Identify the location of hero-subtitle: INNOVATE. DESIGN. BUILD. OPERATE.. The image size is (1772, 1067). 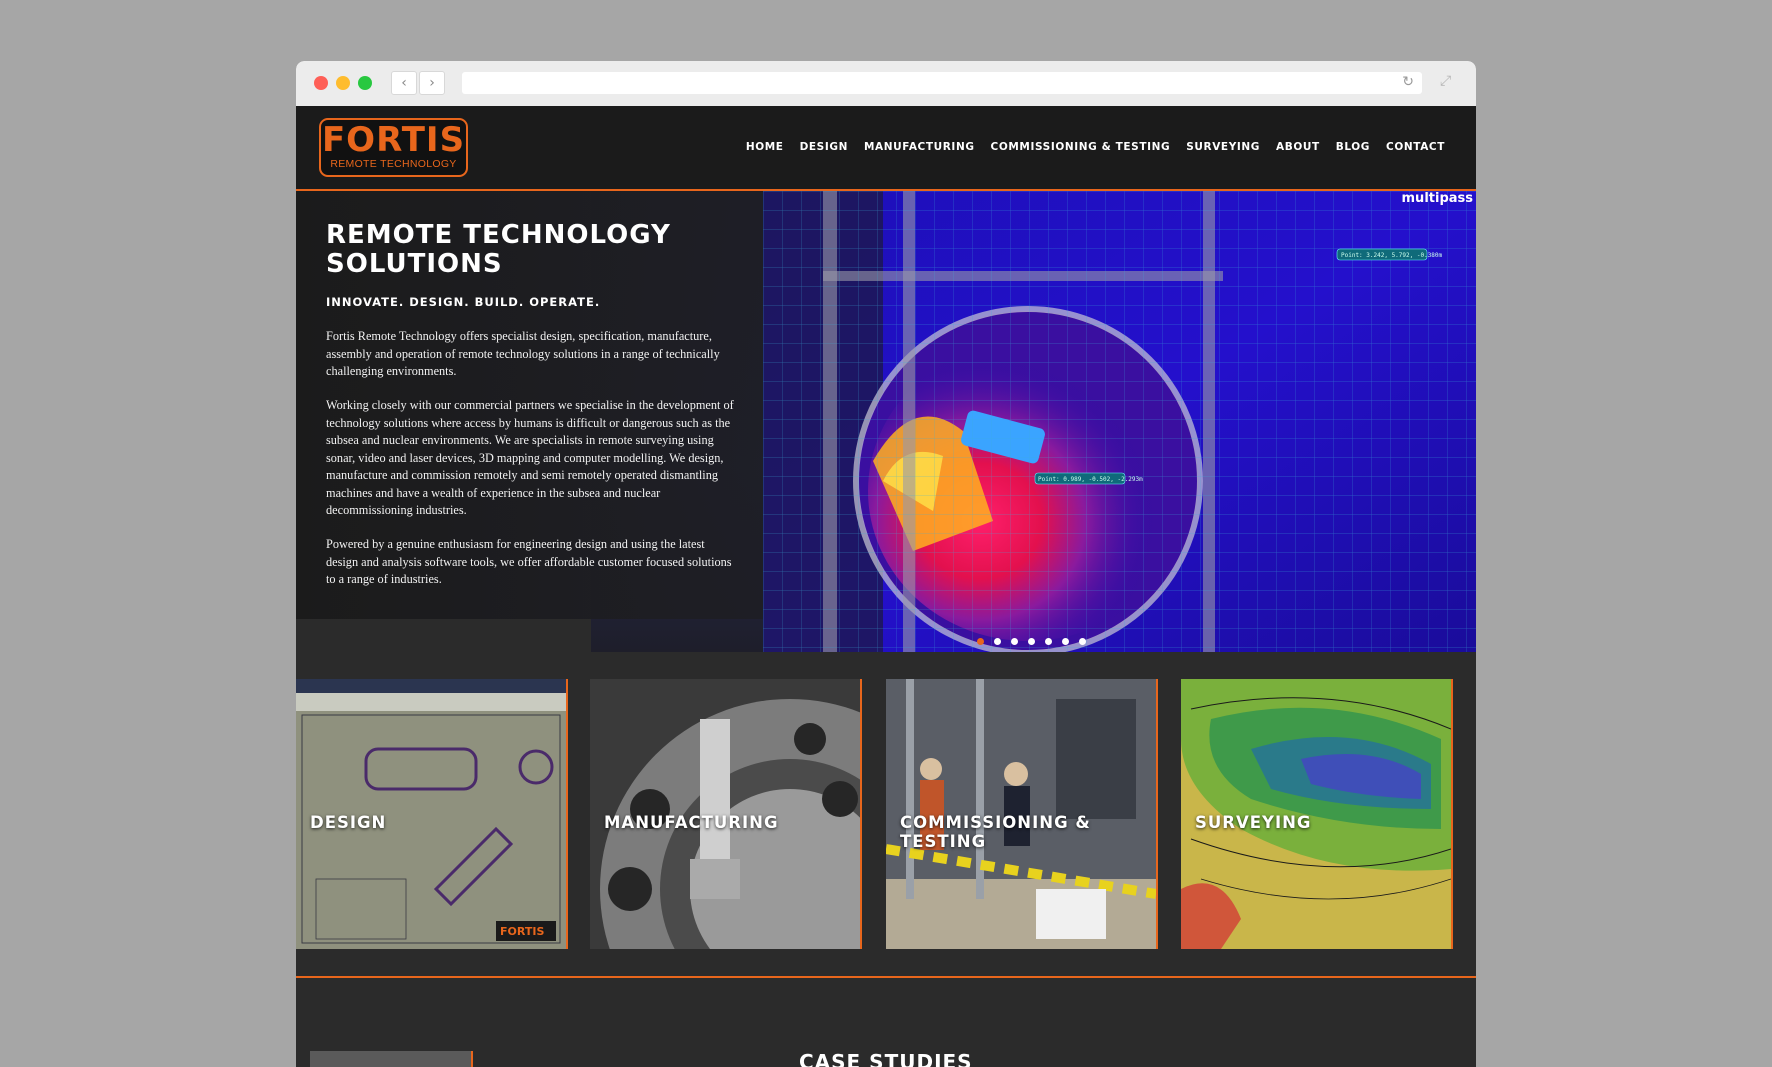
(463, 302).